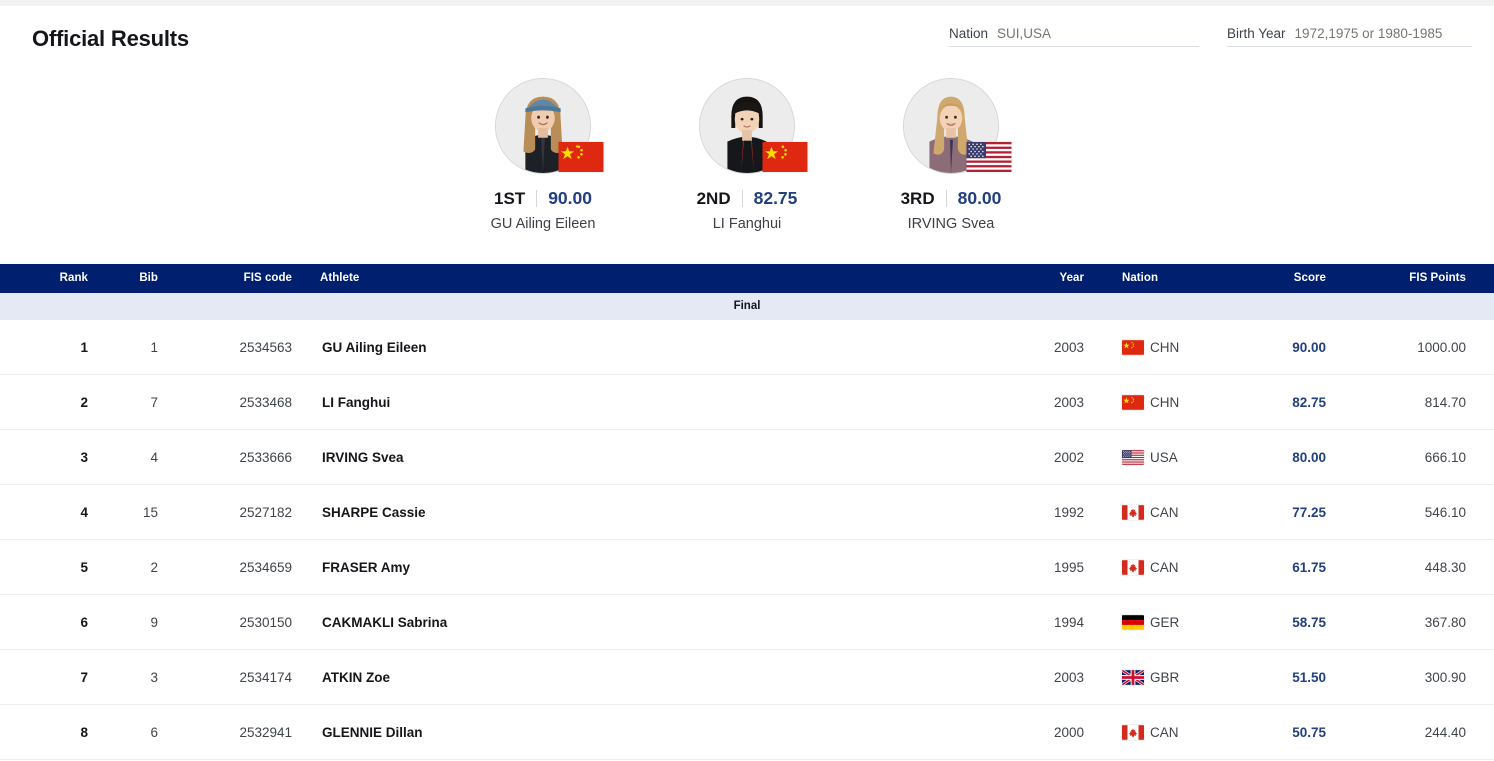 The width and height of the screenshot is (1494, 761). What do you see at coordinates (1309, 402) in the screenshot?
I see `cell-score: 82.75` at bounding box center [1309, 402].